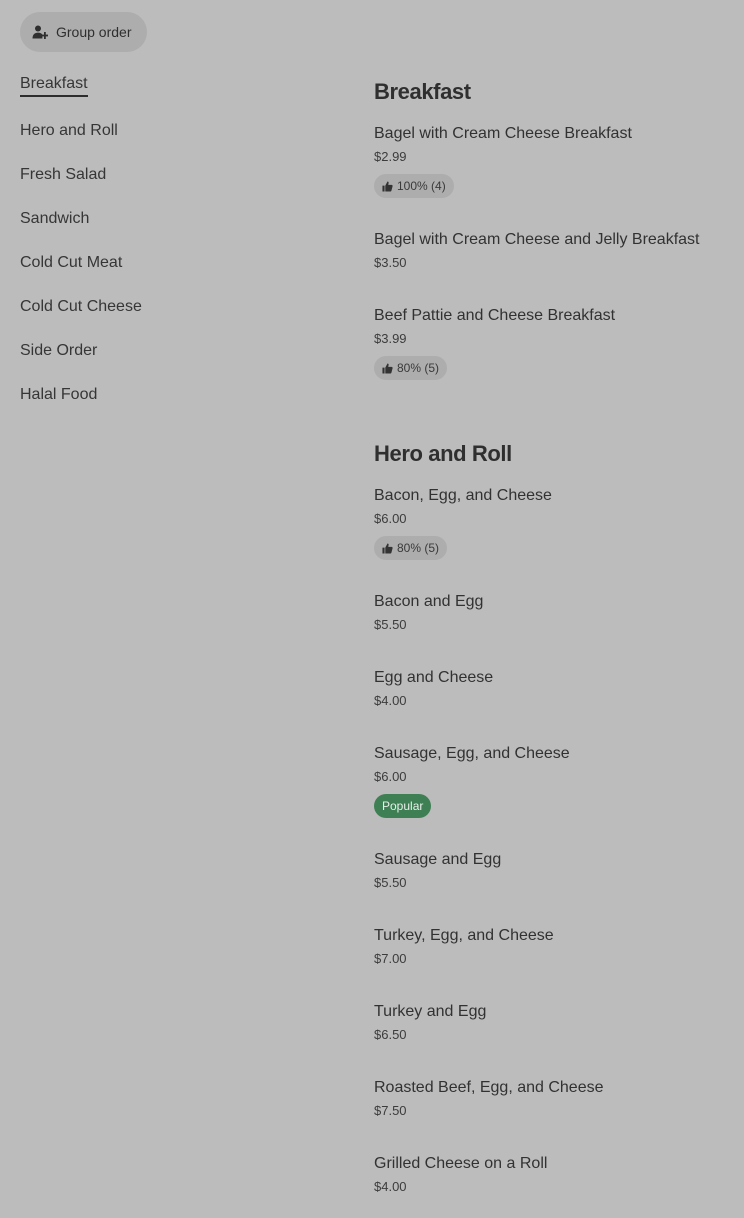  What do you see at coordinates (390, 338) in the screenshot?
I see `item-price: $3.99` at bounding box center [390, 338].